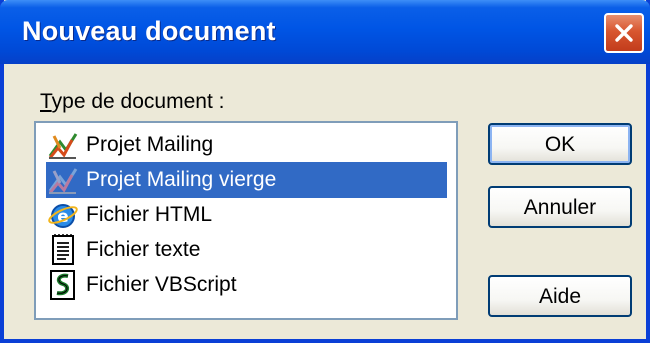 This screenshot has width=650, height=343. What do you see at coordinates (63, 146) in the screenshot?
I see `mailing-project-icon` at bounding box center [63, 146].